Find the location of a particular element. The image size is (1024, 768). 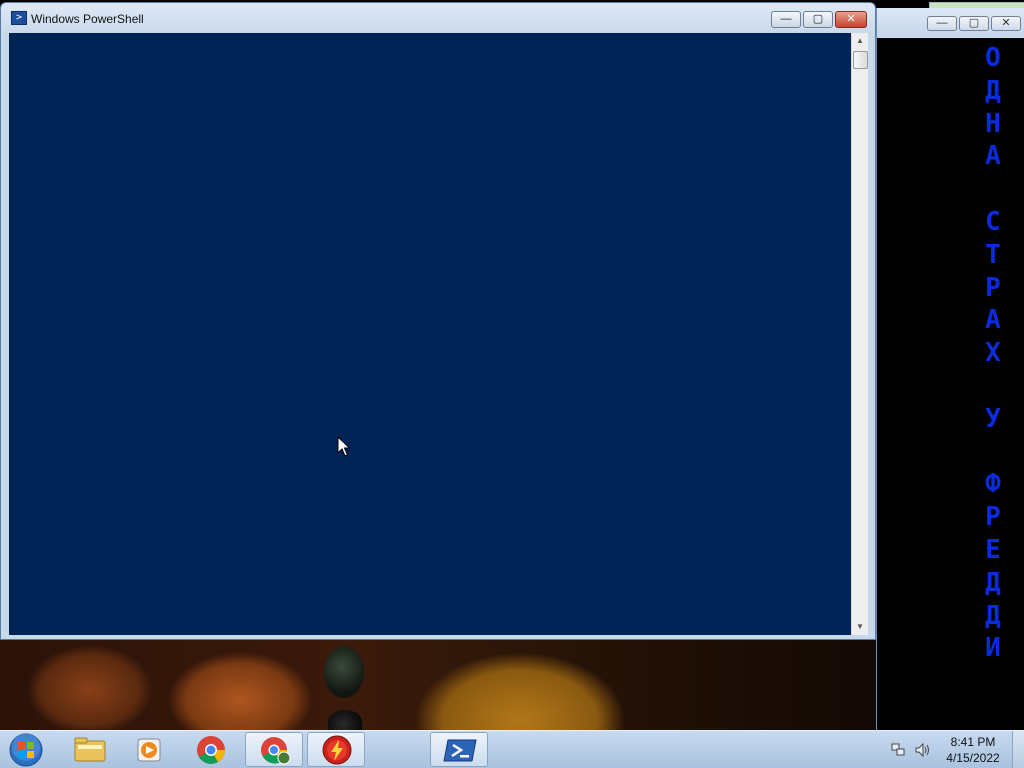

background-maximize-button: ▢ is located at coordinates (974, 23).